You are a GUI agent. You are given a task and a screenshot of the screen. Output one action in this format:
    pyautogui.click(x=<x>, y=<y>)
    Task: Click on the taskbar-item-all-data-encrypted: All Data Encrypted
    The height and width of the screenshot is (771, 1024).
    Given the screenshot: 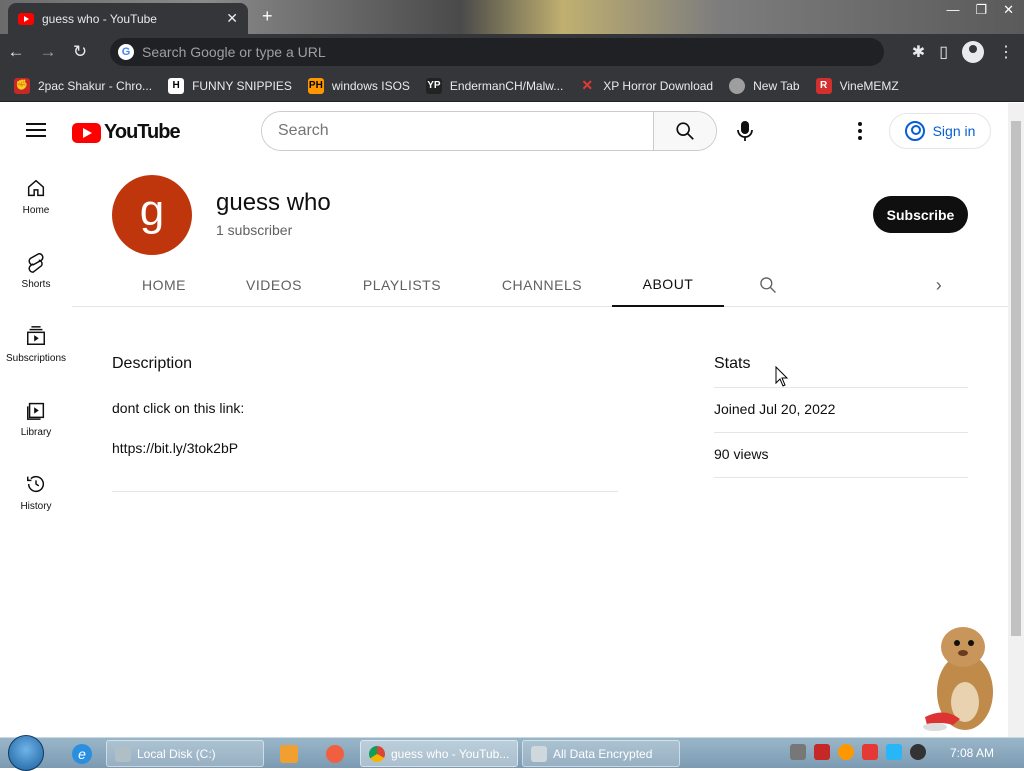 What is the action you would take?
    pyautogui.click(x=601, y=753)
    